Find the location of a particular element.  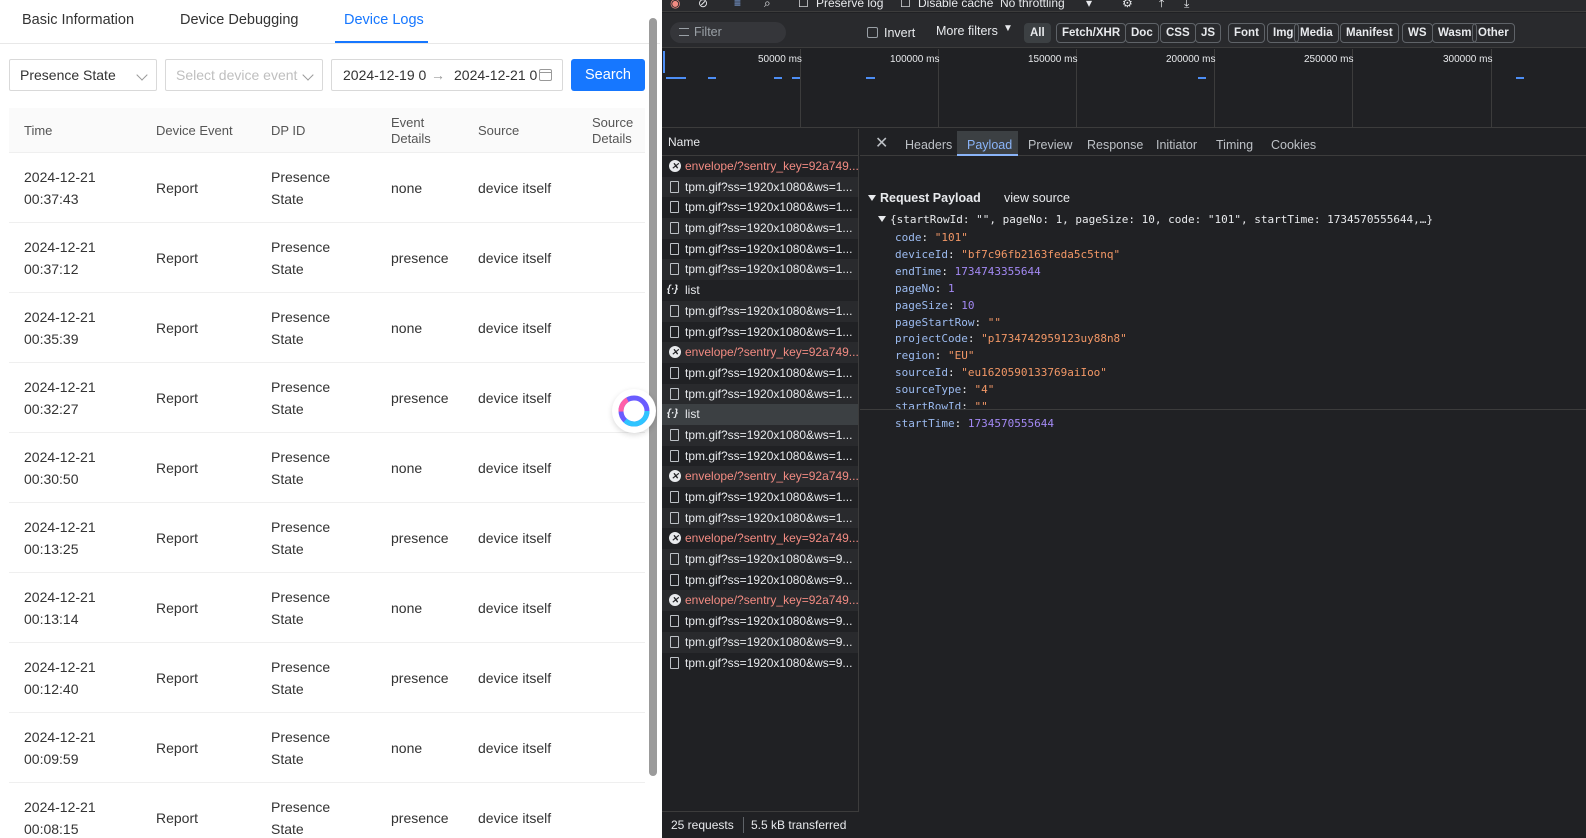

clear-icon: ⊘ is located at coordinates (703, 5).